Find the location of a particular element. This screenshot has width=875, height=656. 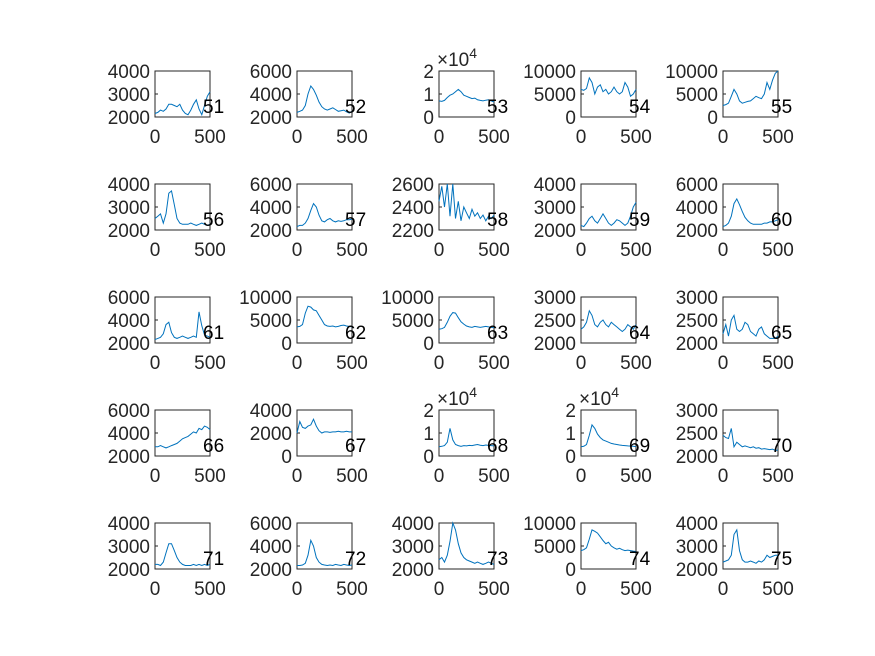

panel-label: 54 is located at coordinates (640, 107).